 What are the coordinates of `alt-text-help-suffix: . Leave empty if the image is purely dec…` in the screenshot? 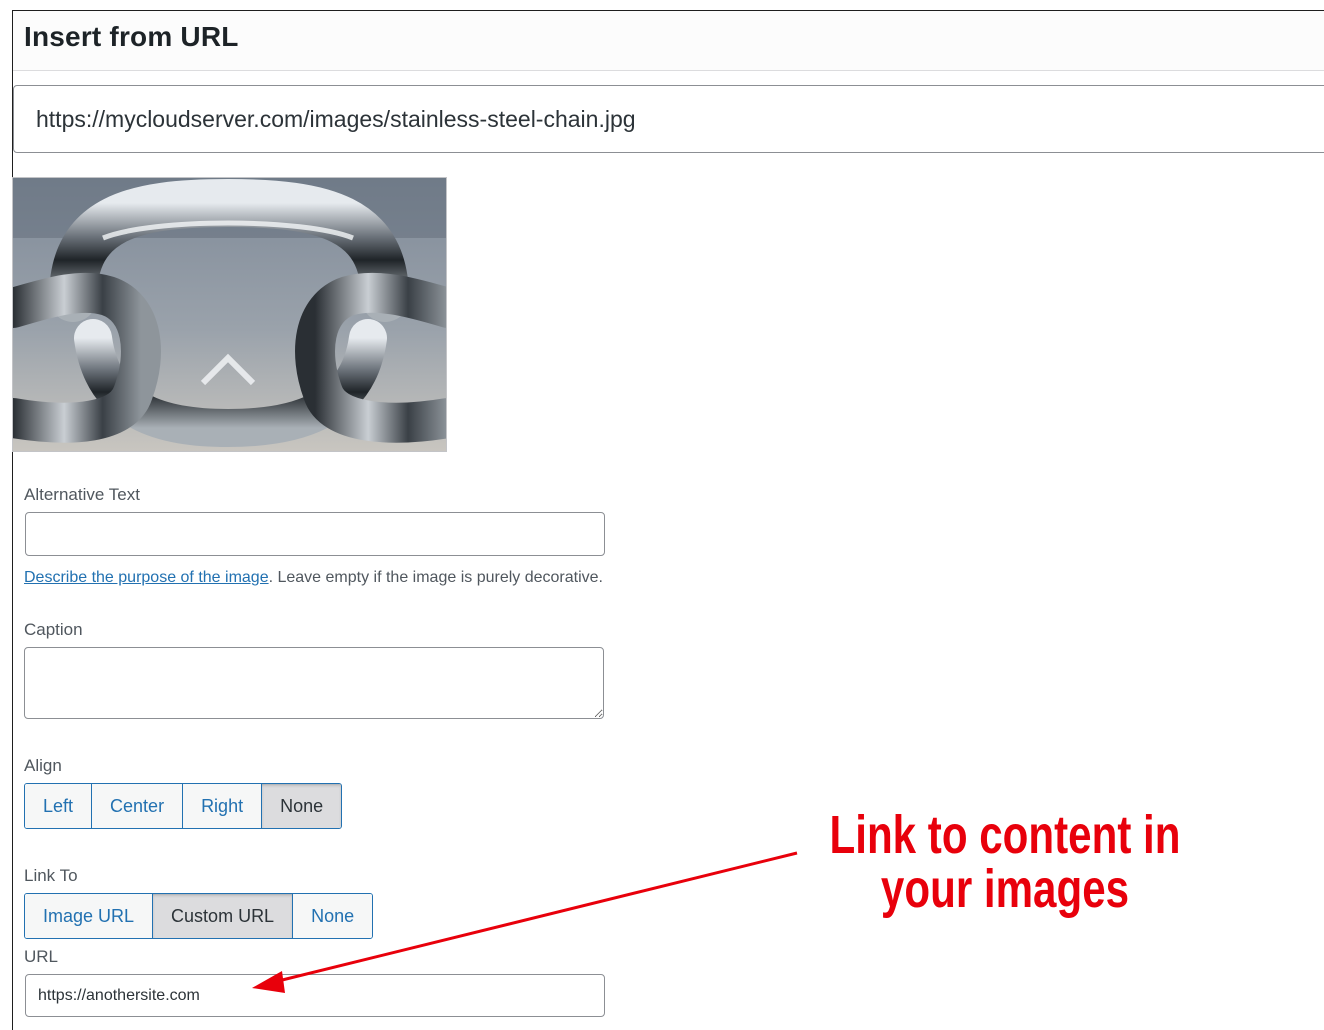 It's located at (435, 577).